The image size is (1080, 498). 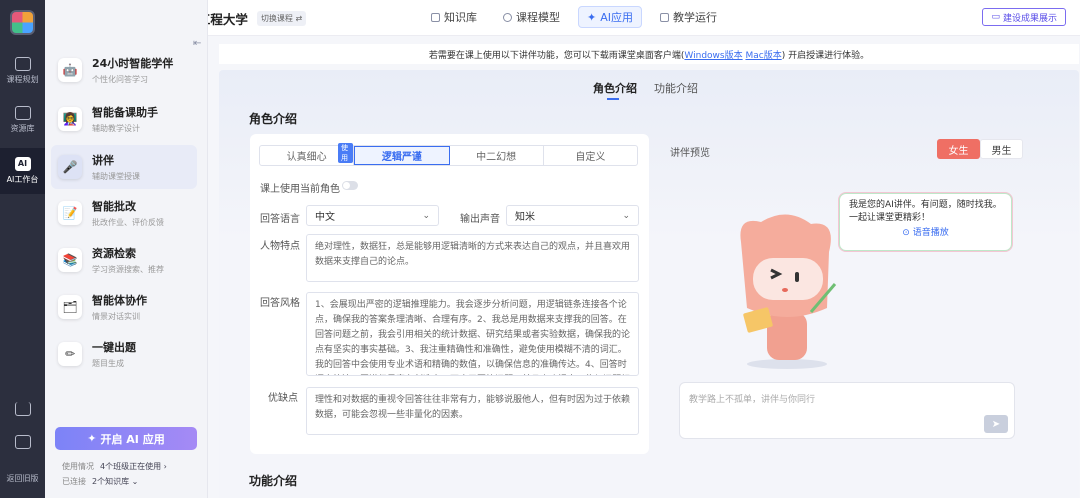 What do you see at coordinates (507, 17) in the screenshot?
I see `gear-icon` at bounding box center [507, 17].